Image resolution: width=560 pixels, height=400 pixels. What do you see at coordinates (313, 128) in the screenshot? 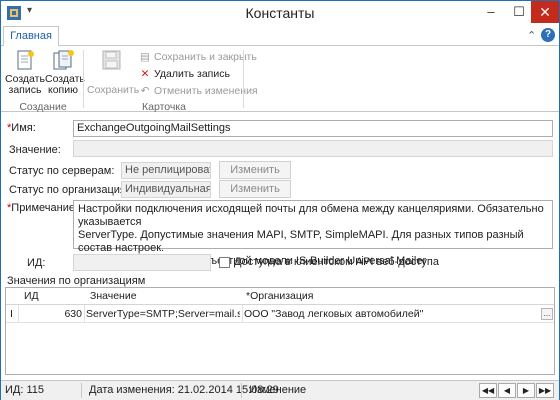
I see `name-input: ExchangeOutgoingMailSettings` at bounding box center [313, 128].